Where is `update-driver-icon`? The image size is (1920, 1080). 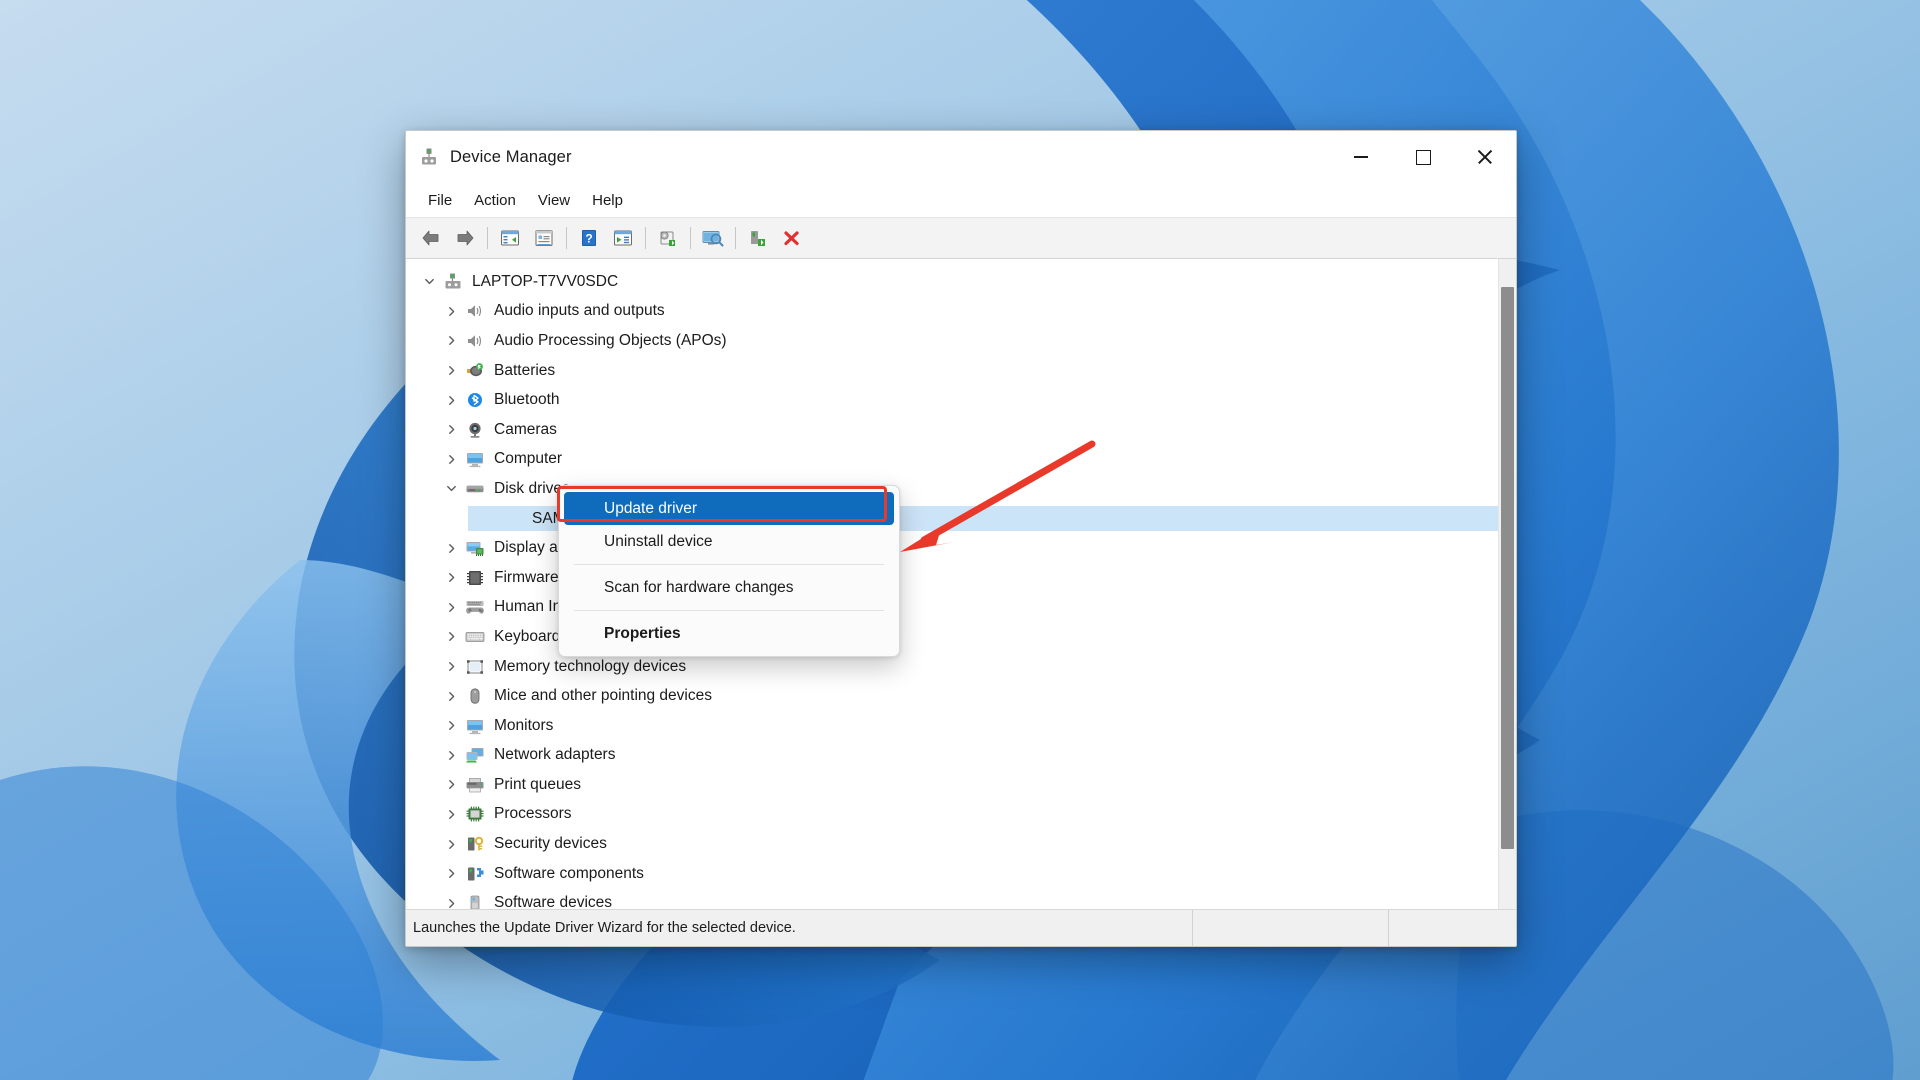
update-driver-icon is located at coordinates (623, 238).